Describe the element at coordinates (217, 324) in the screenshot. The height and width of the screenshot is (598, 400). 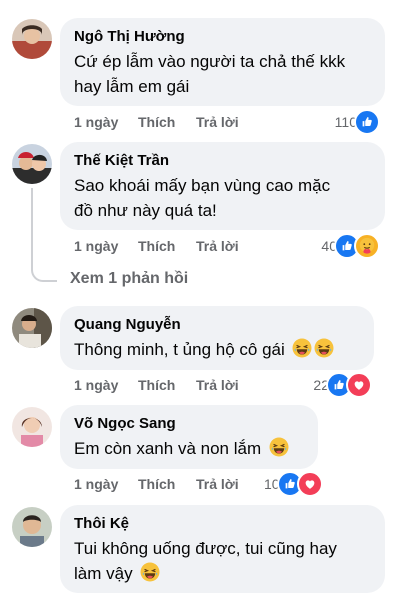
I see `commenter-name: Quang Nguyễn` at that location.